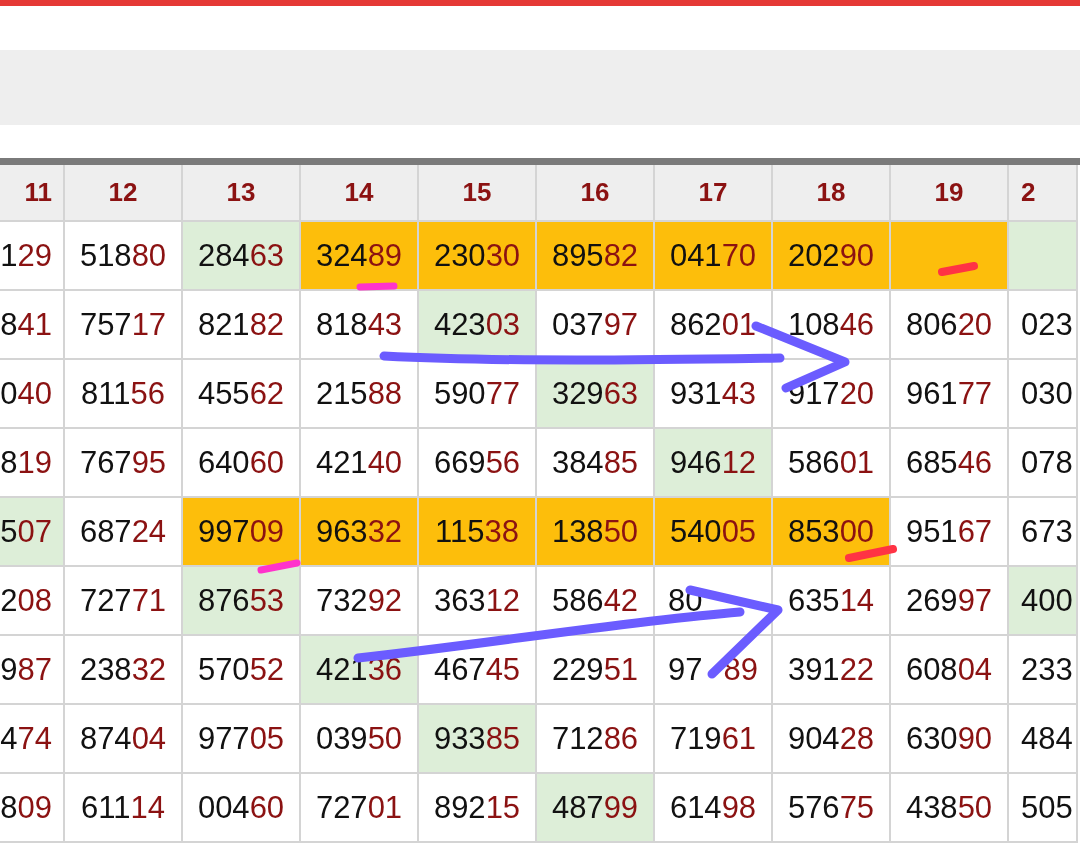 This screenshot has height=855, width=1080. I want to click on table-cell: 93385, so click(478, 739).